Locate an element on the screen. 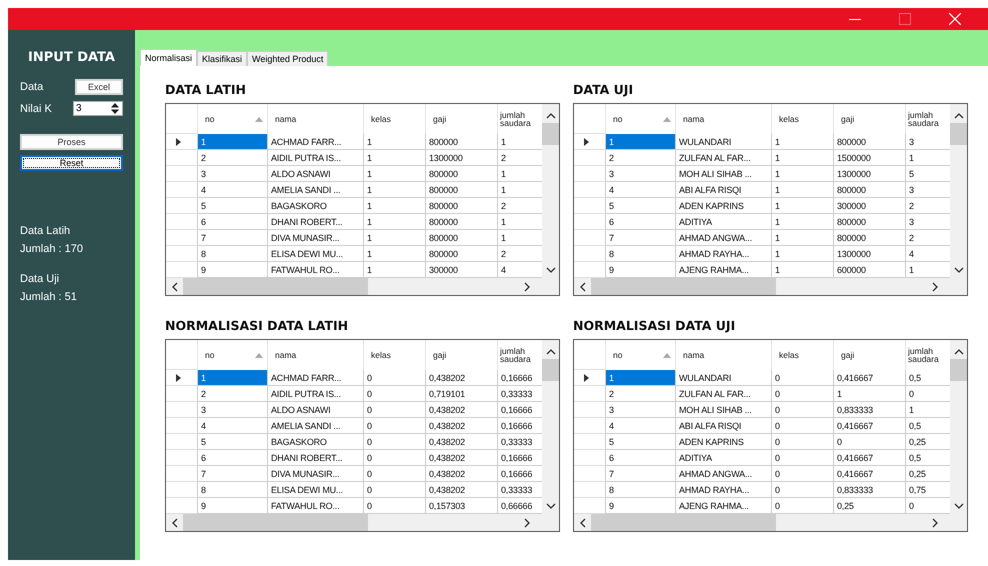 The height and width of the screenshot is (566, 988). stat-title: Data Uji is located at coordinates (40, 279).